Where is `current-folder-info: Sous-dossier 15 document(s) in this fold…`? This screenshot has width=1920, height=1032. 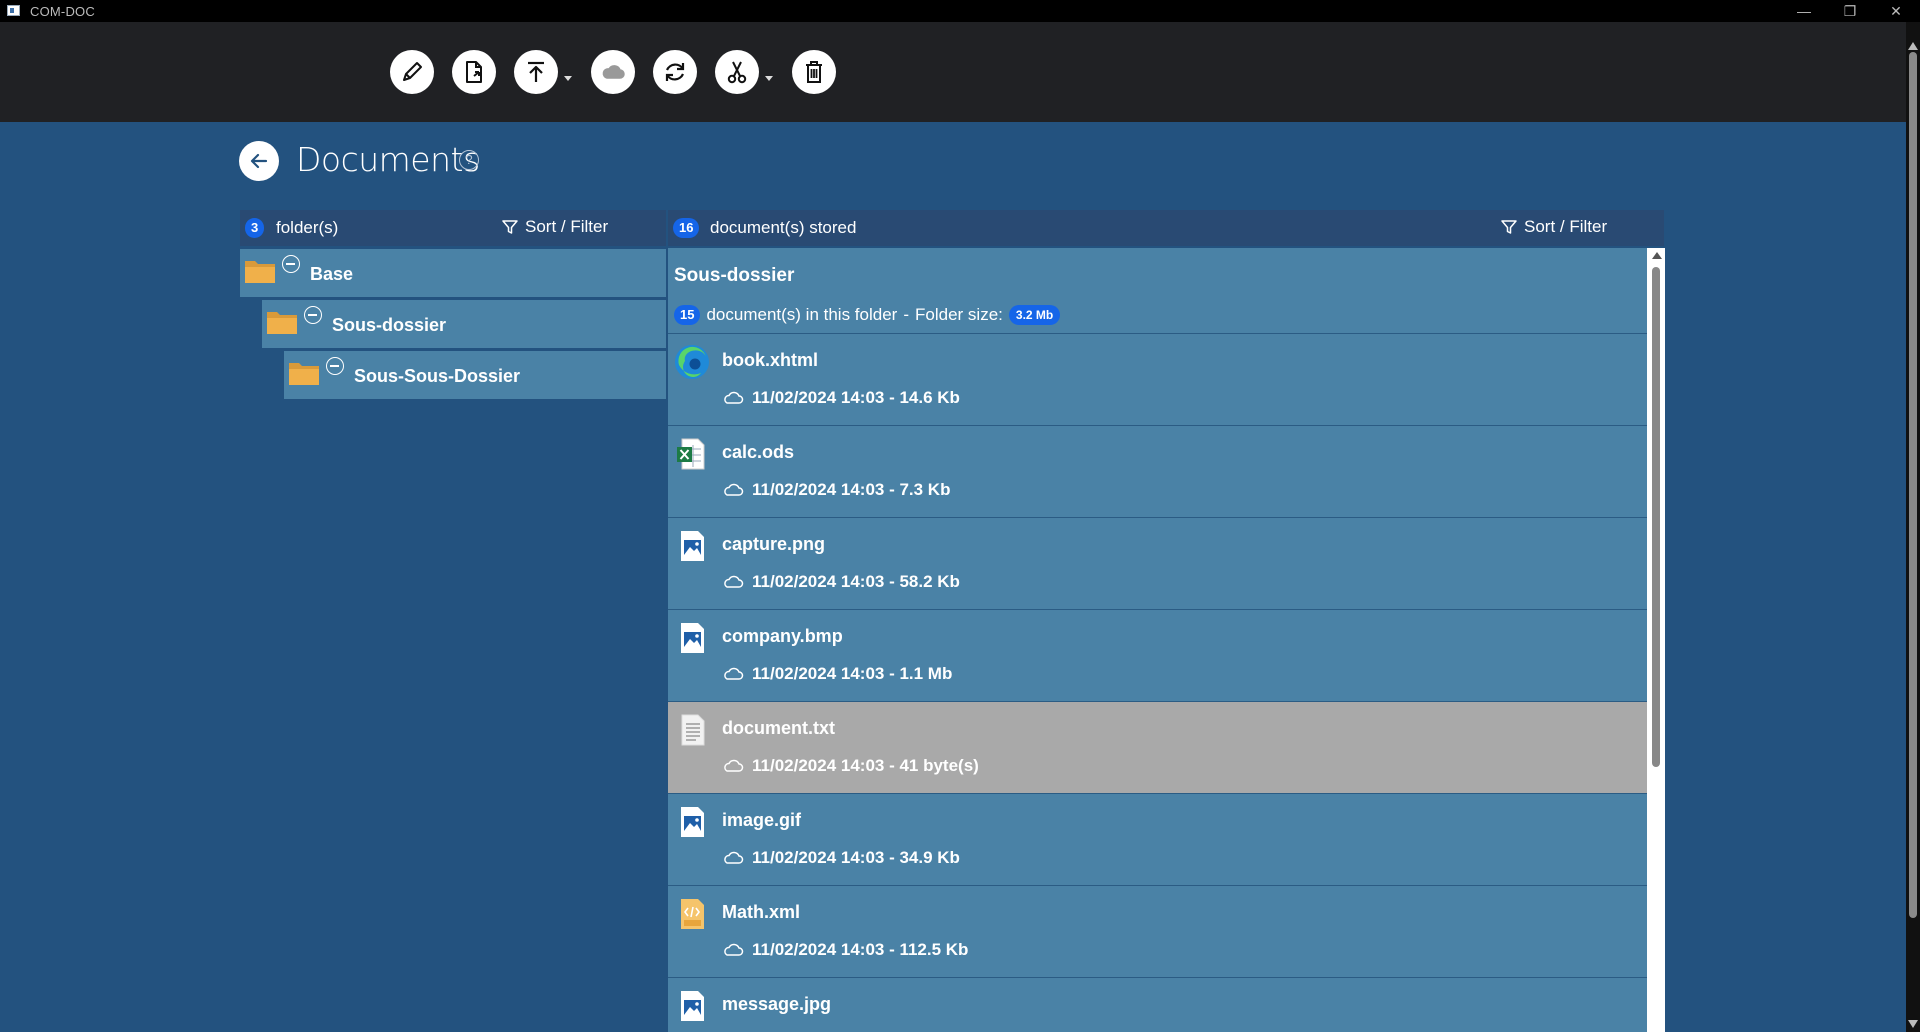
current-folder-info: Sous-dossier 15 document(s) in this fold… is located at coordinates (1157, 291).